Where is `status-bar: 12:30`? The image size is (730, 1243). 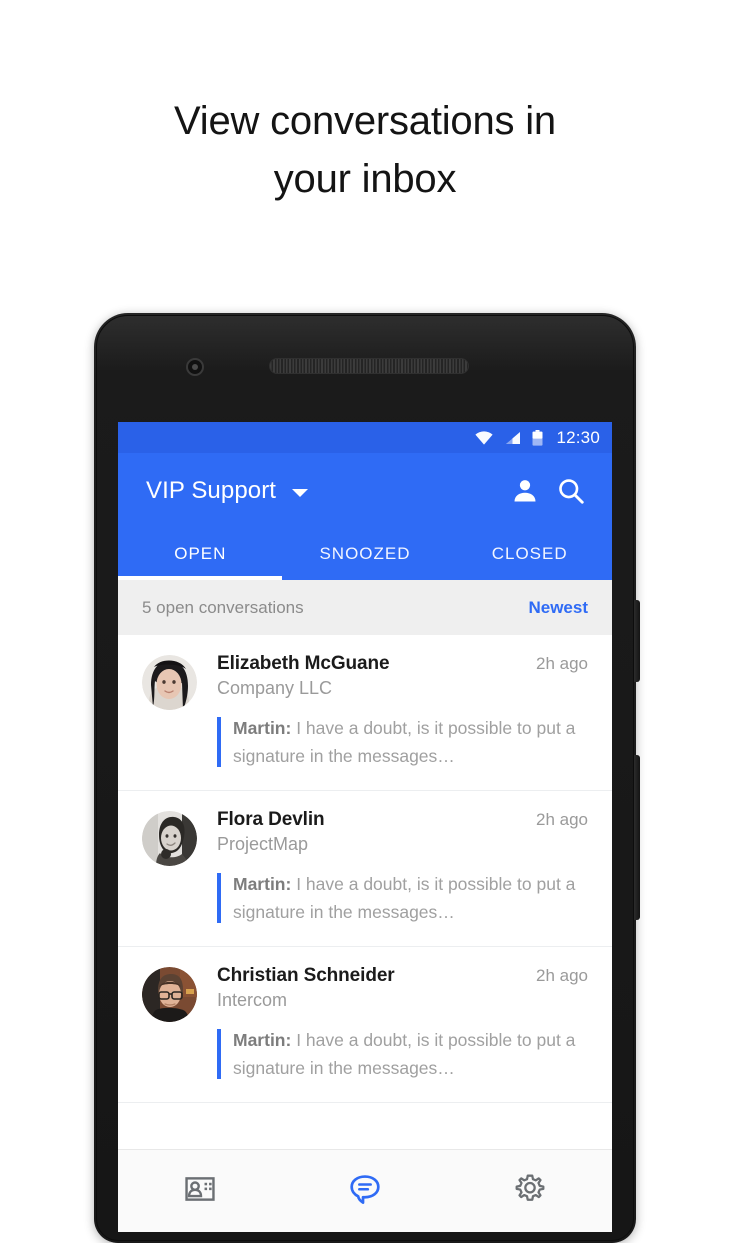 status-bar: 12:30 is located at coordinates (365, 437).